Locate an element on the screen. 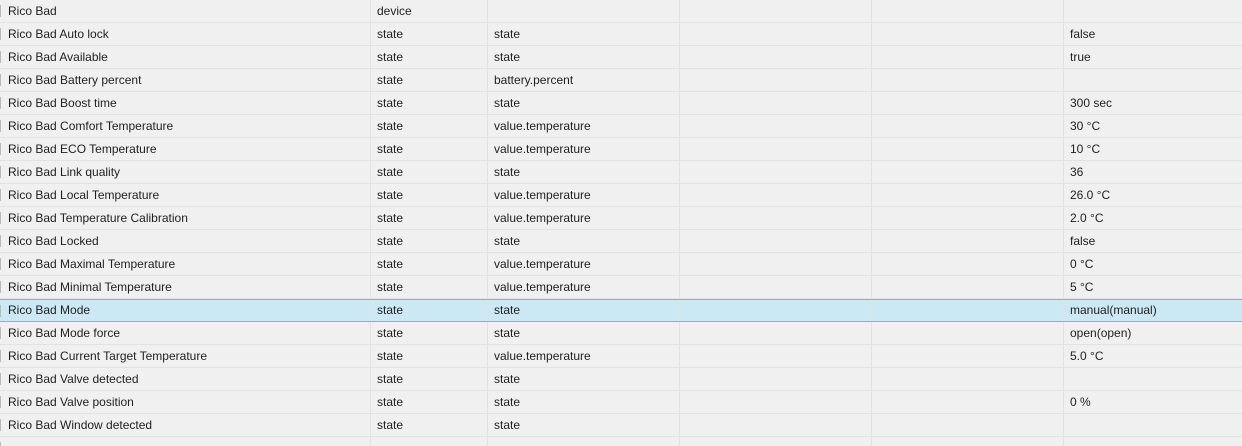 This screenshot has height=446, width=1242. cell-name: Rico Bad Comfort Temperature is located at coordinates (185, 126).